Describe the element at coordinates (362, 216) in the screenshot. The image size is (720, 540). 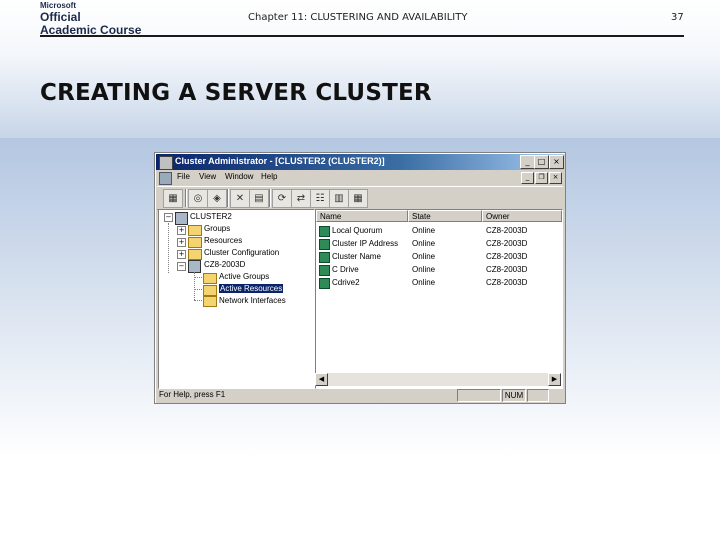
I see `column-header-name: Name` at that location.